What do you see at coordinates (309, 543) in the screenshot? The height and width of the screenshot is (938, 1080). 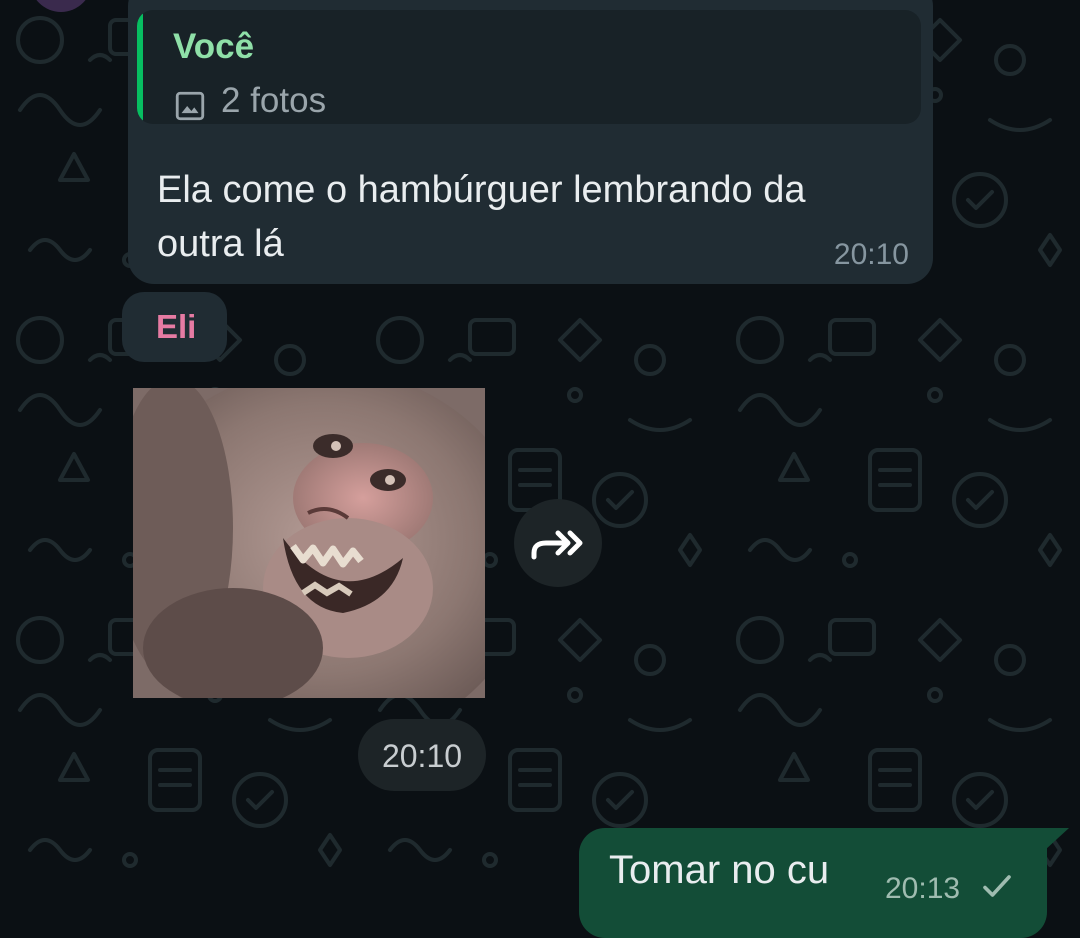 I see `monkey-sticker` at bounding box center [309, 543].